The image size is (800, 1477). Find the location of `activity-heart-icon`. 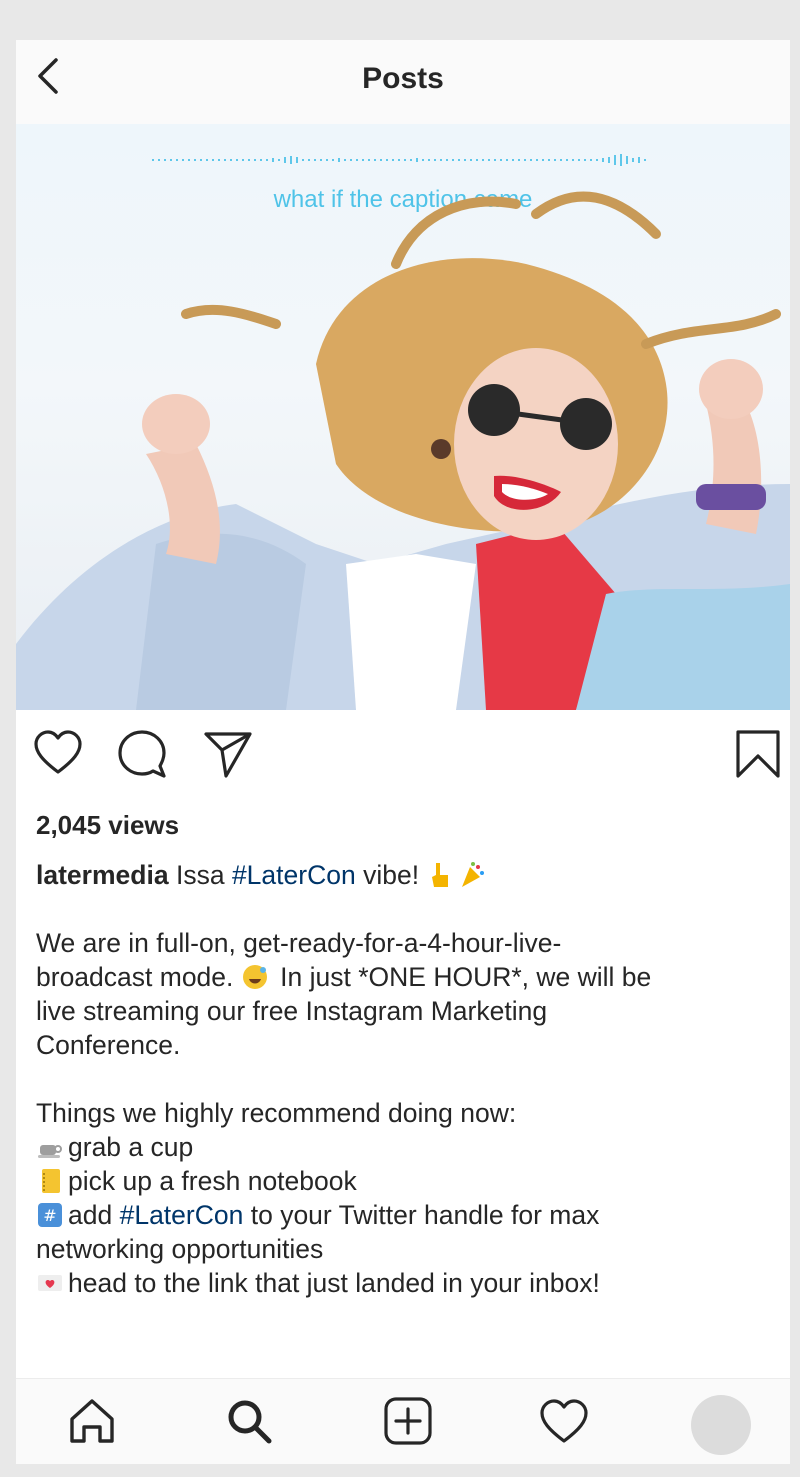

activity-heart-icon is located at coordinates (564, 1421).